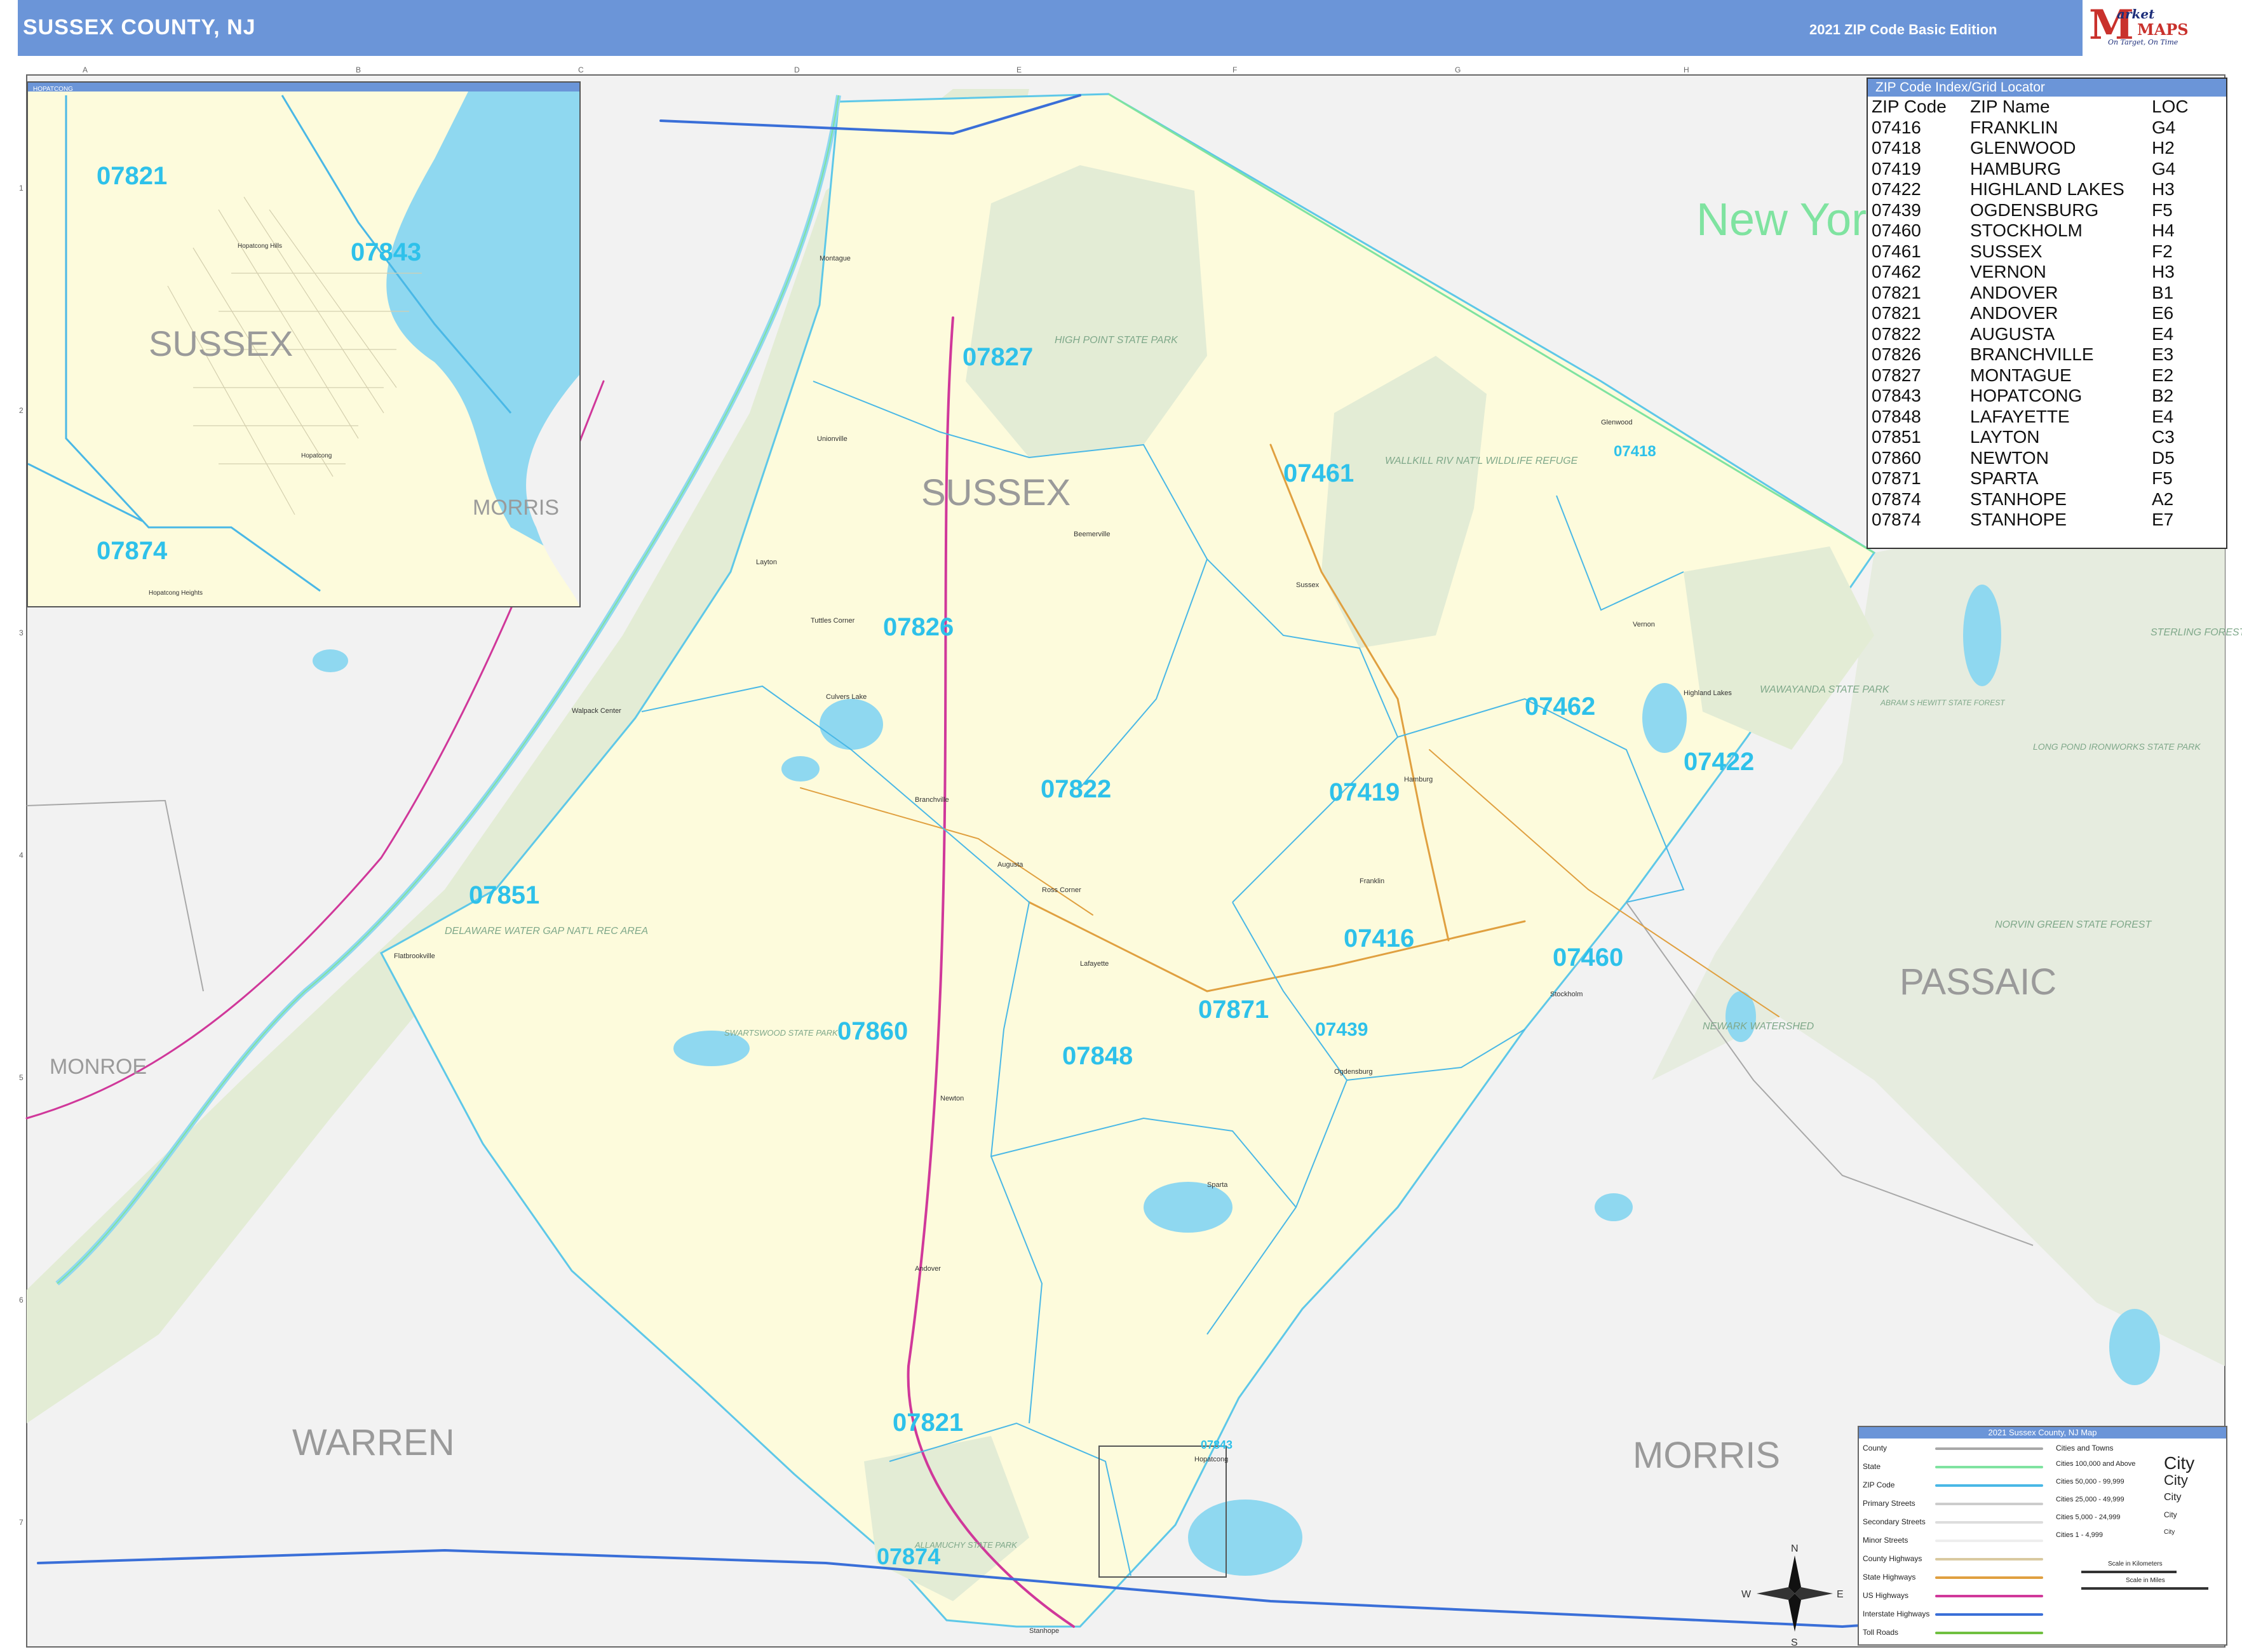  What do you see at coordinates (2026, 230) in the screenshot?
I see `zip-index-name: STOCKHOLM` at bounding box center [2026, 230].